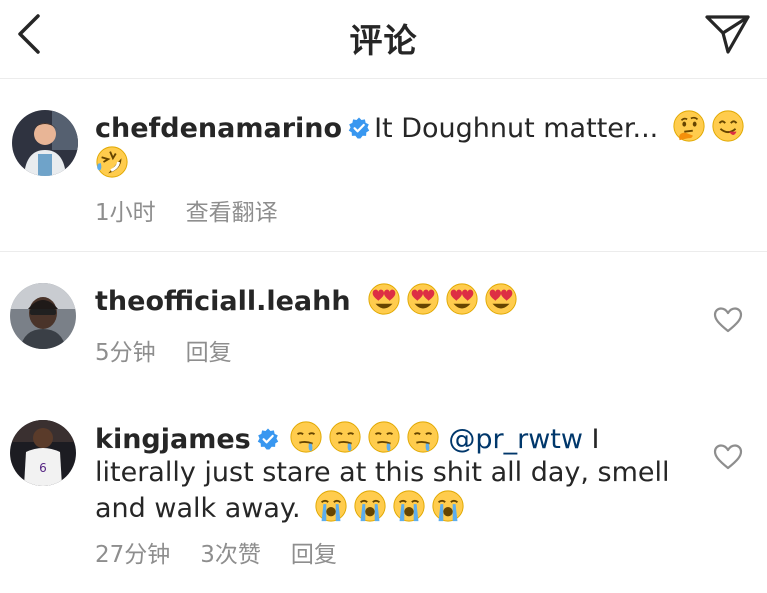 The width and height of the screenshot is (767, 593). Describe the element at coordinates (727, 34) in the screenshot. I see `send-icon` at that location.